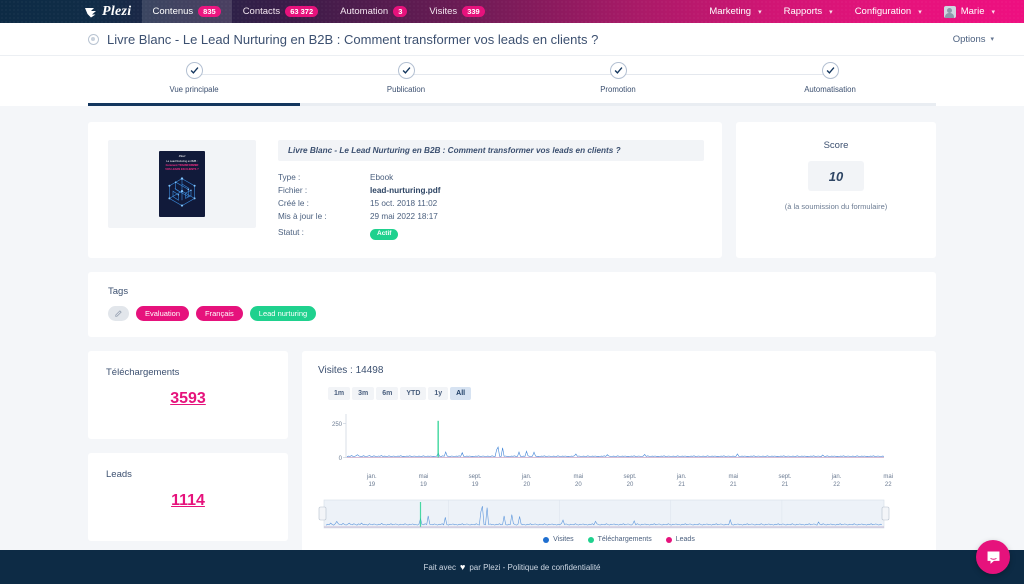  Describe the element at coordinates (836, 484) in the screenshot. I see `xtick-year: 22` at that location.